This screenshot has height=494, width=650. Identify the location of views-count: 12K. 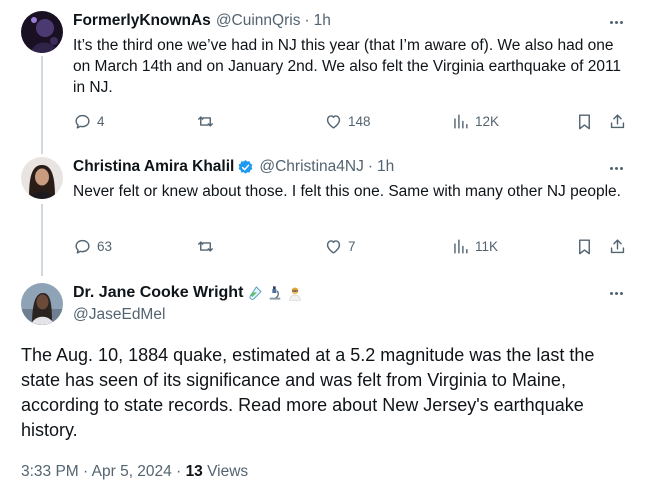
(487, 121).